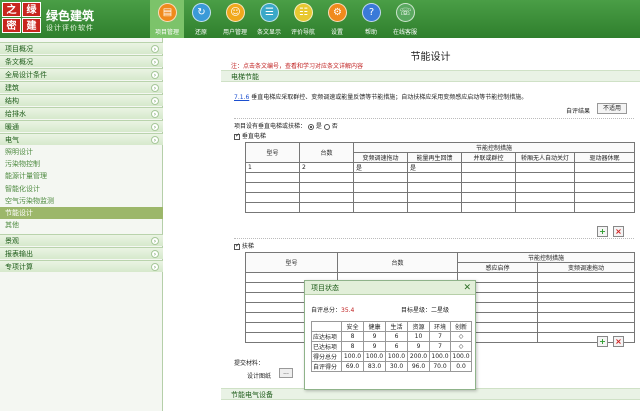 Image resolution: width=640 pixels, height=411 pixels. What do you see at coordinates (81, 266) in the screenshot?
I see `sidebar-section: 专项计算 ›` at bounding box center [81, 266].